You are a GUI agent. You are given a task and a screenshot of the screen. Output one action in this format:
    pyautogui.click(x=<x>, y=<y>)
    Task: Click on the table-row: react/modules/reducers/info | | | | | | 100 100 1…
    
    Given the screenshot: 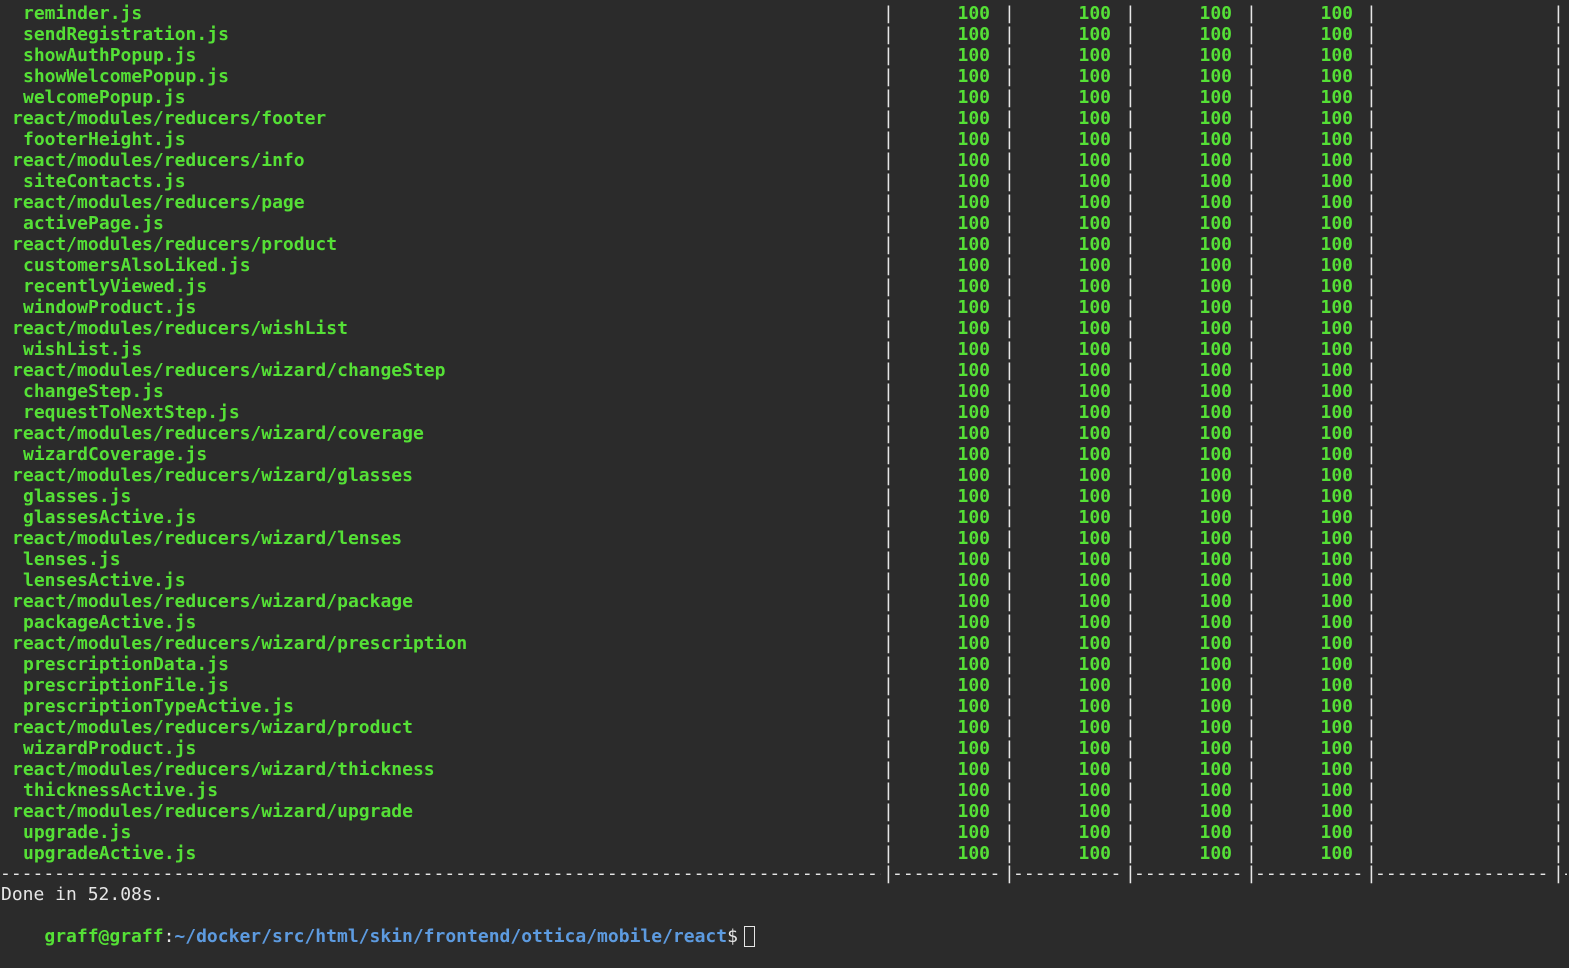 What is the action you would take?
    pyautogui.click(x=784, y=160)
    